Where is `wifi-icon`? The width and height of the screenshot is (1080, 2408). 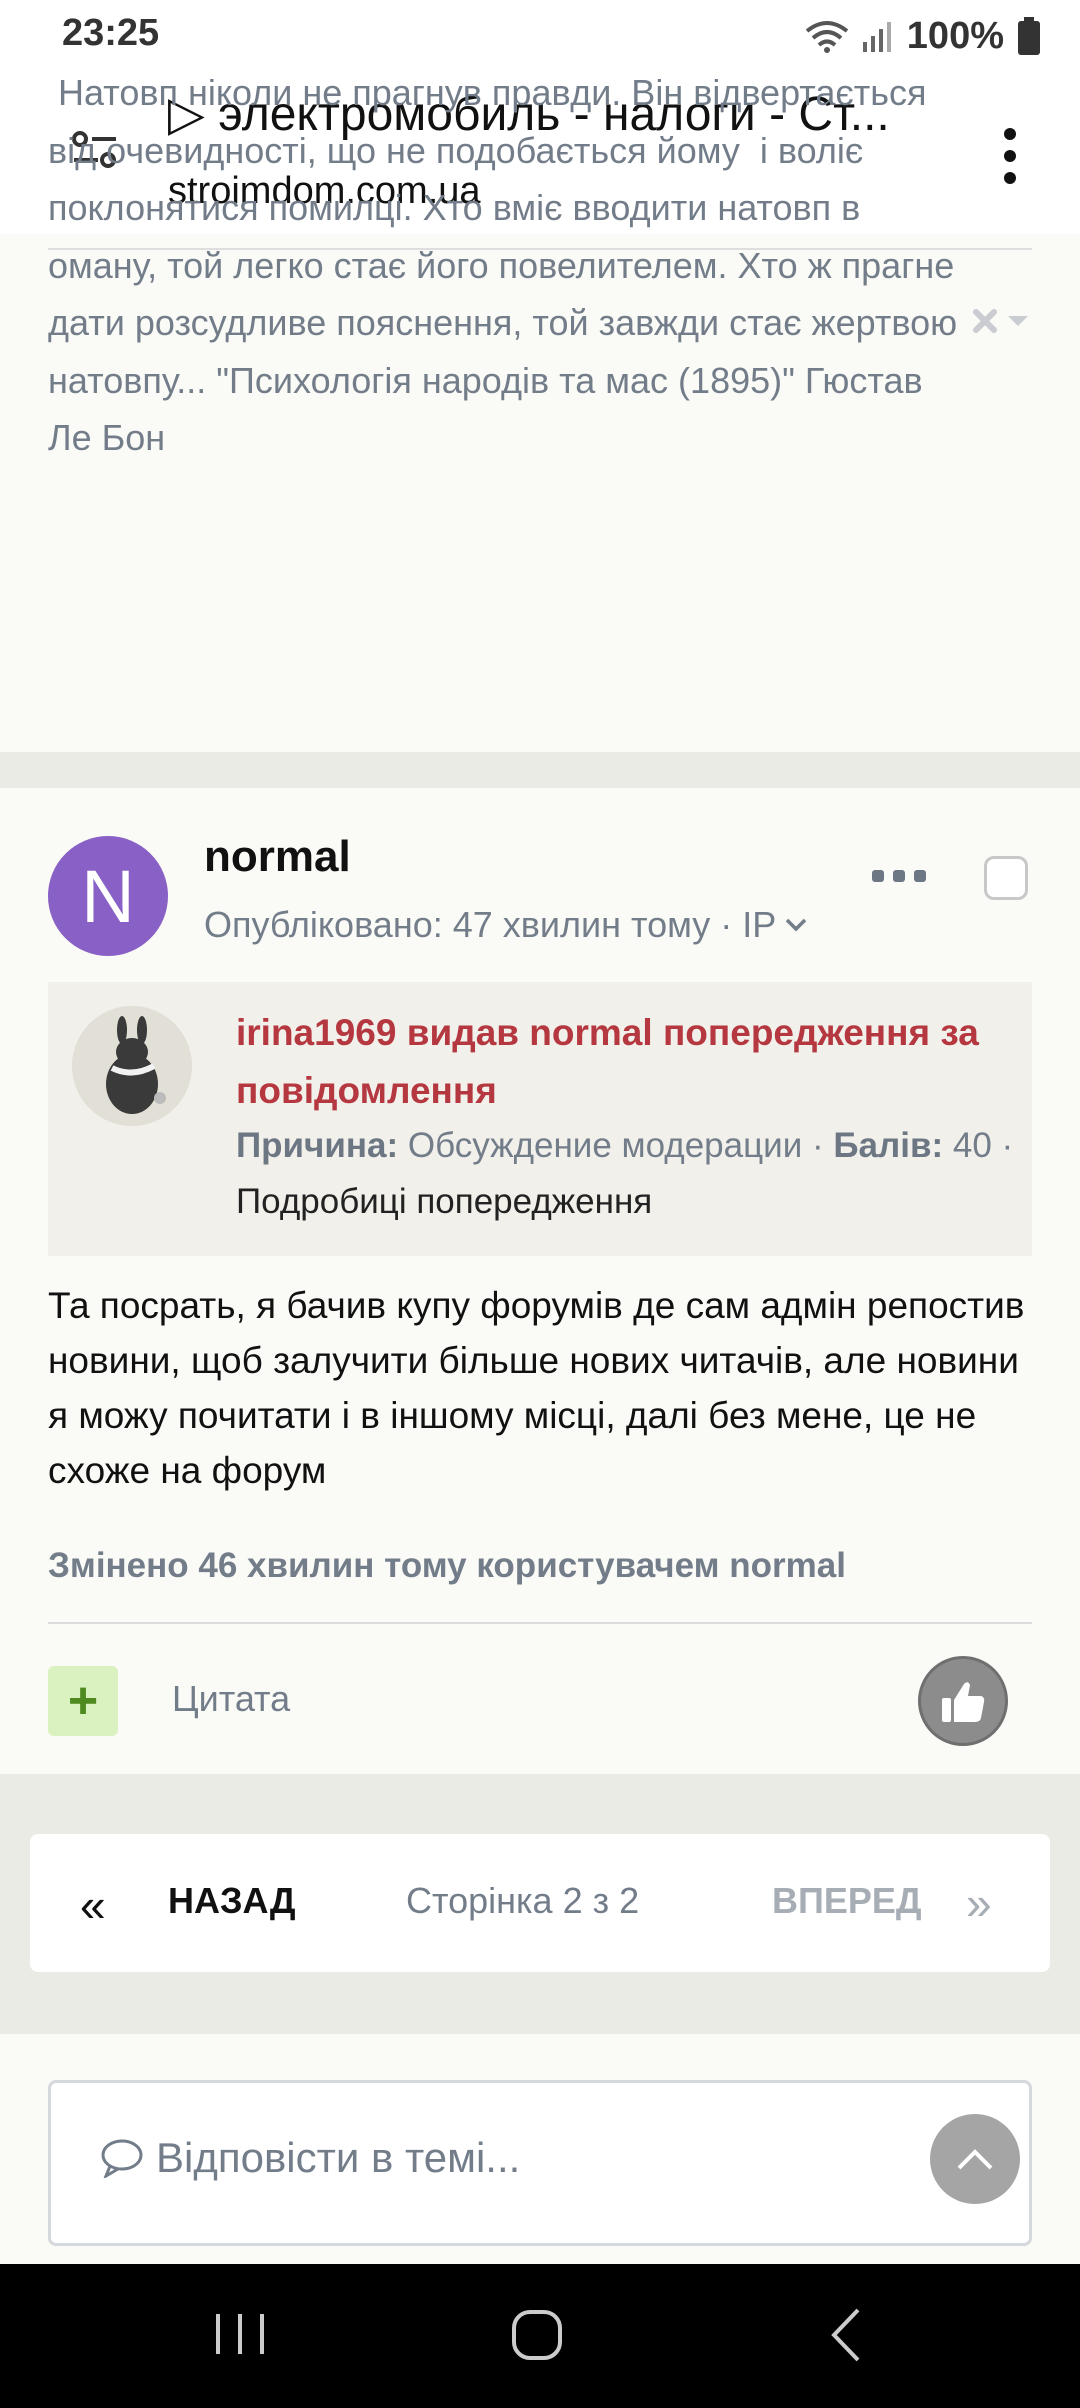
wifi-icon is located at coordinates (827, 37).